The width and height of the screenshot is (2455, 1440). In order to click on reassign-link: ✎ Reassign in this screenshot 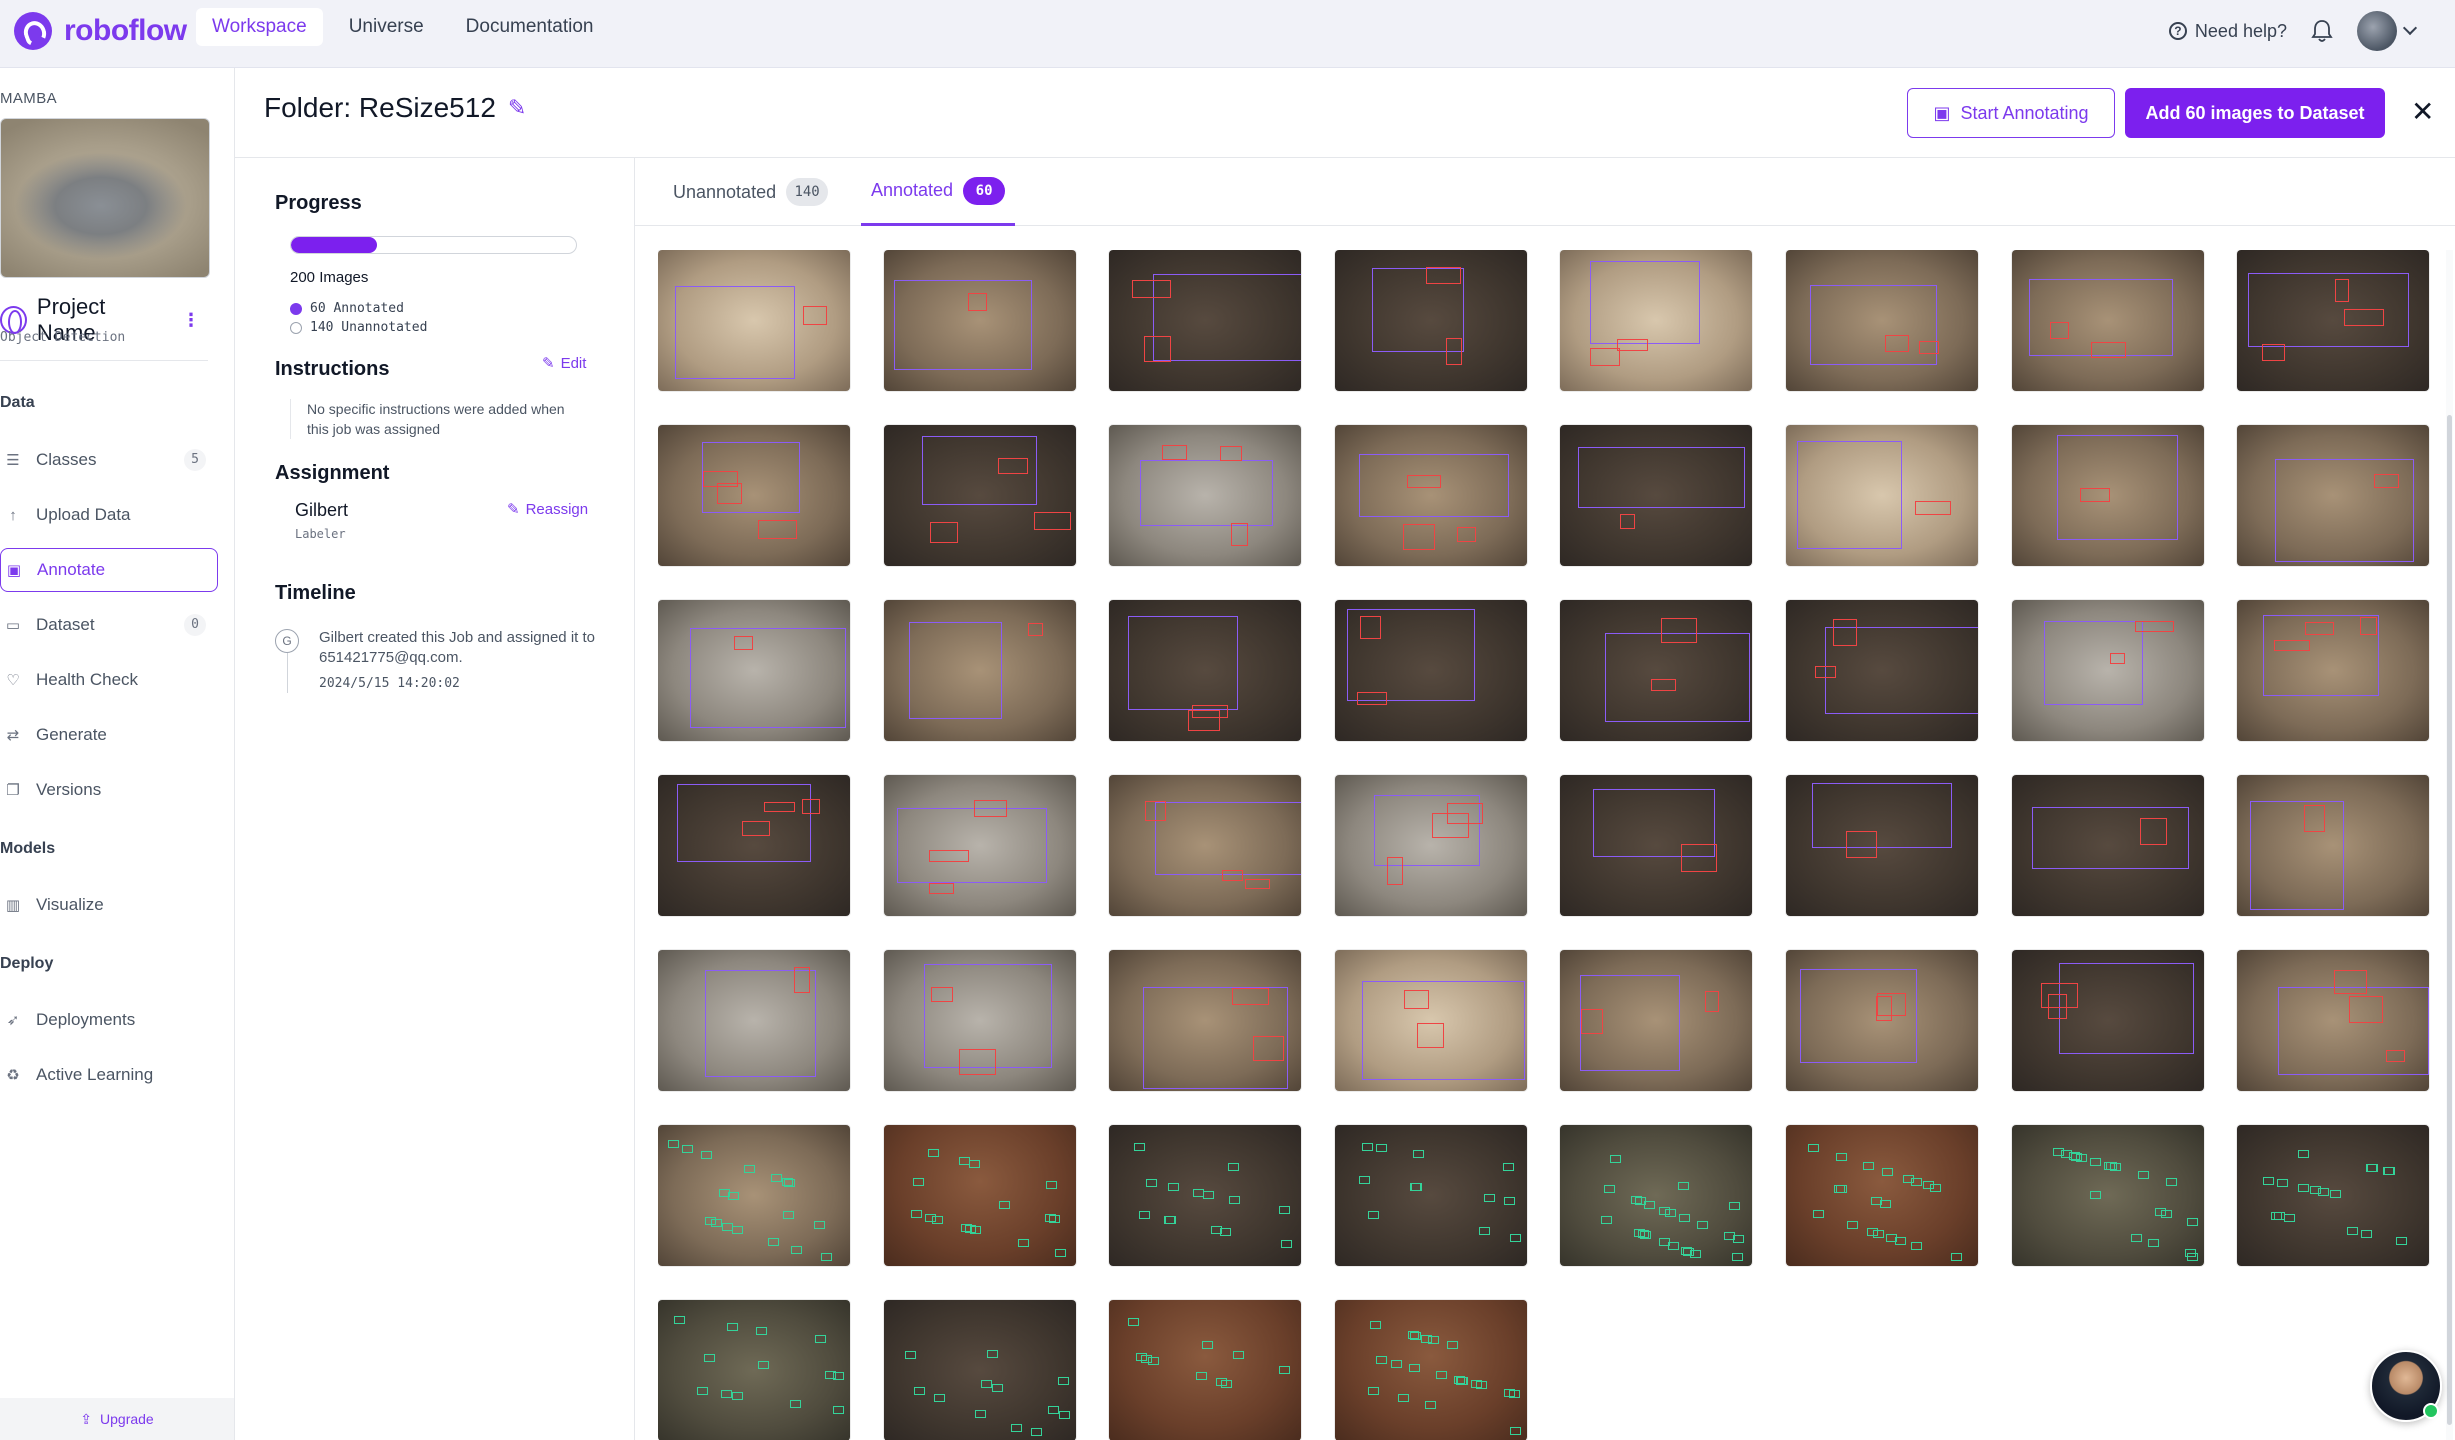, I will do `click(548, 509)`.